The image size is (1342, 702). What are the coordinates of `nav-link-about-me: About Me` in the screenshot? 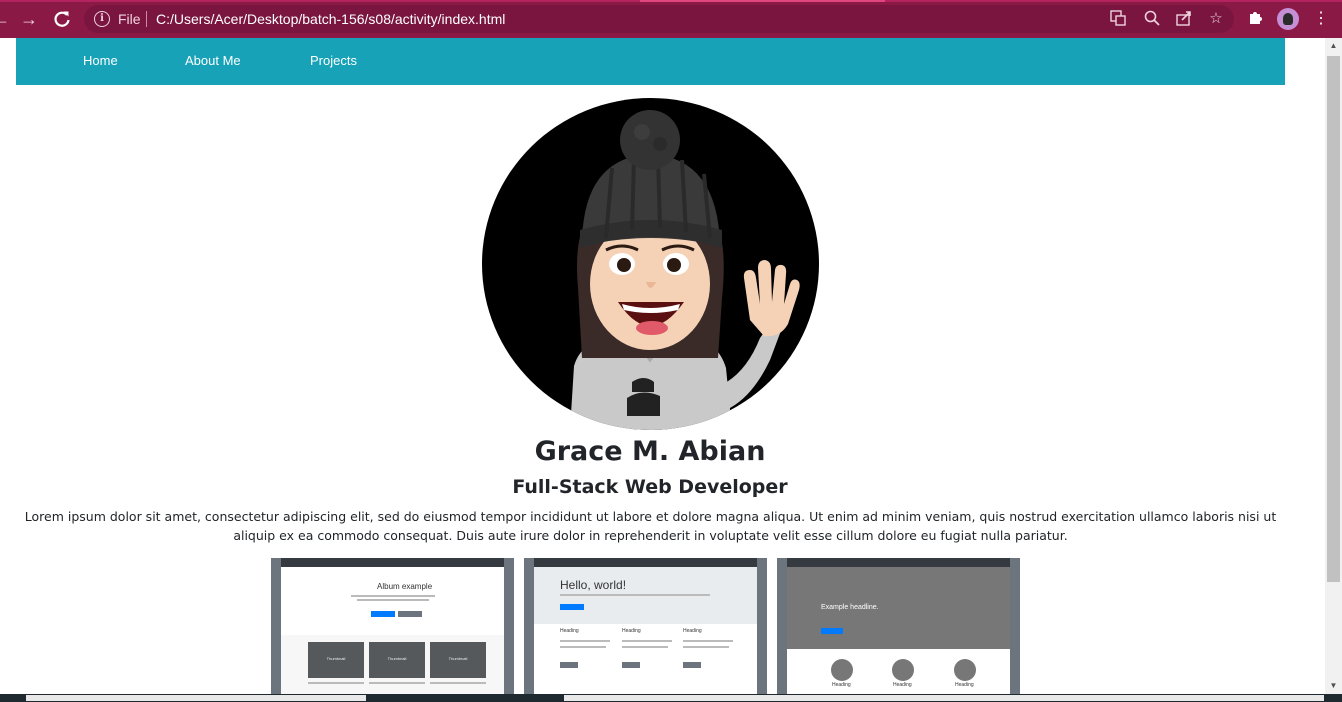 It's located at (213, 60).